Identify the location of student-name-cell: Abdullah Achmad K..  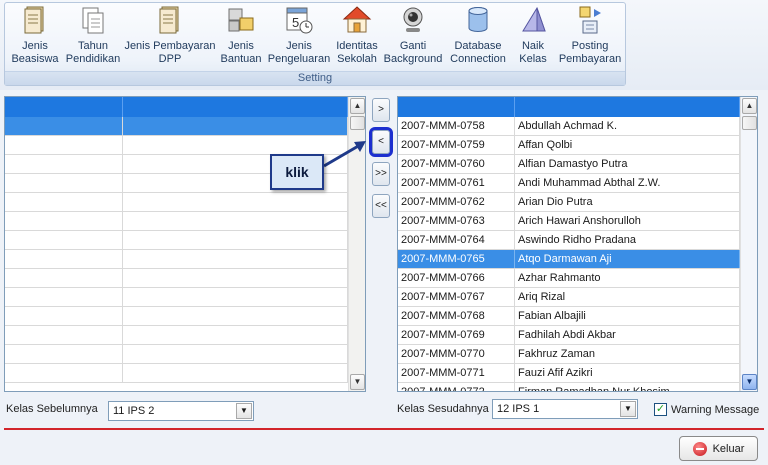
(627, 126).